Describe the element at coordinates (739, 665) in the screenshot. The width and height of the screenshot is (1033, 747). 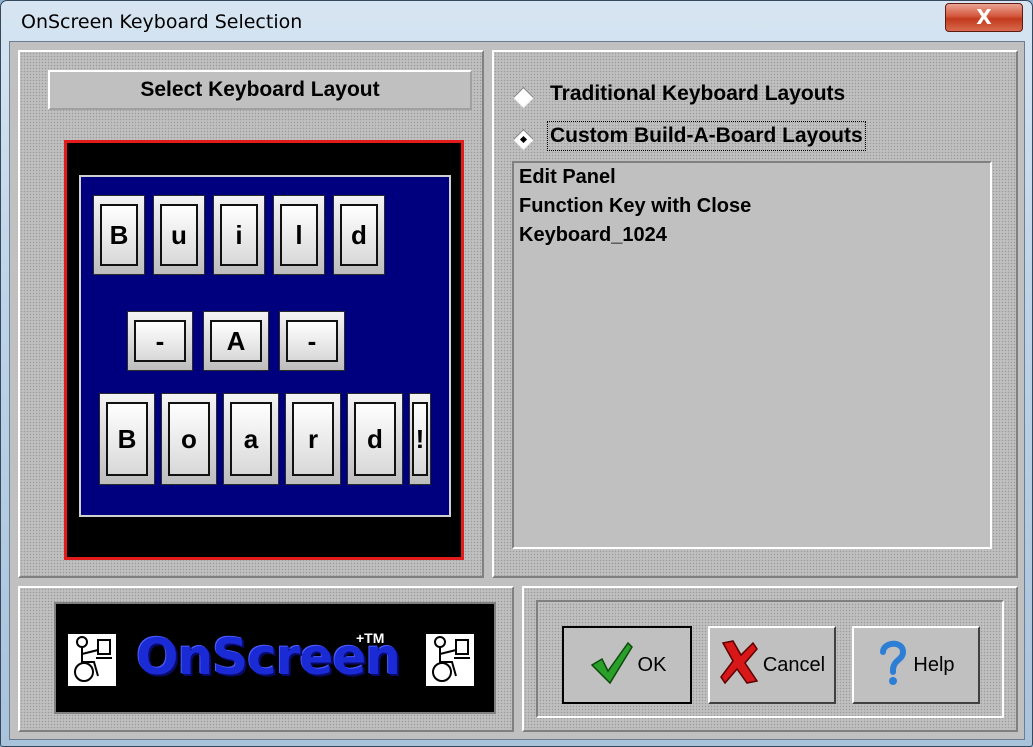
I see `x-mark-icon` at that location.